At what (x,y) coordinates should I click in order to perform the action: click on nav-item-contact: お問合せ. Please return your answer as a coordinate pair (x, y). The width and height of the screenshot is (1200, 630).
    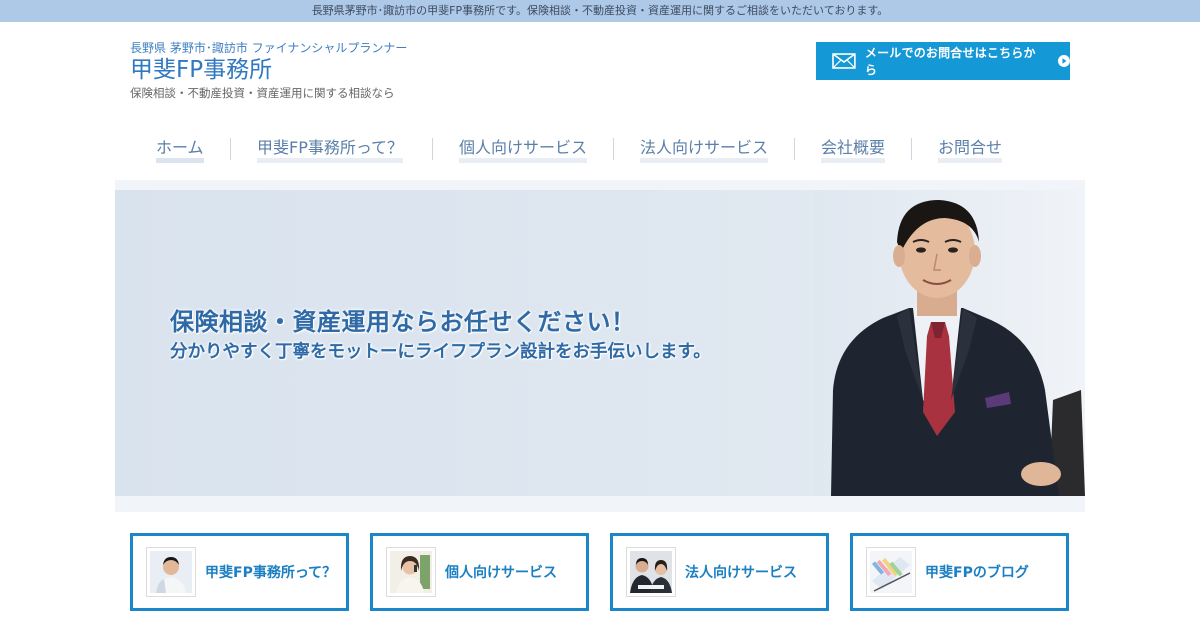
    Looking at the image, I should click on (970, 149).